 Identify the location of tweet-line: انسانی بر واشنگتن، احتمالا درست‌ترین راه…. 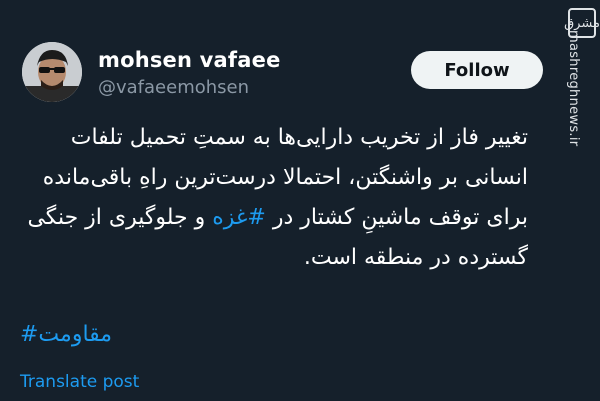
(285, 177).